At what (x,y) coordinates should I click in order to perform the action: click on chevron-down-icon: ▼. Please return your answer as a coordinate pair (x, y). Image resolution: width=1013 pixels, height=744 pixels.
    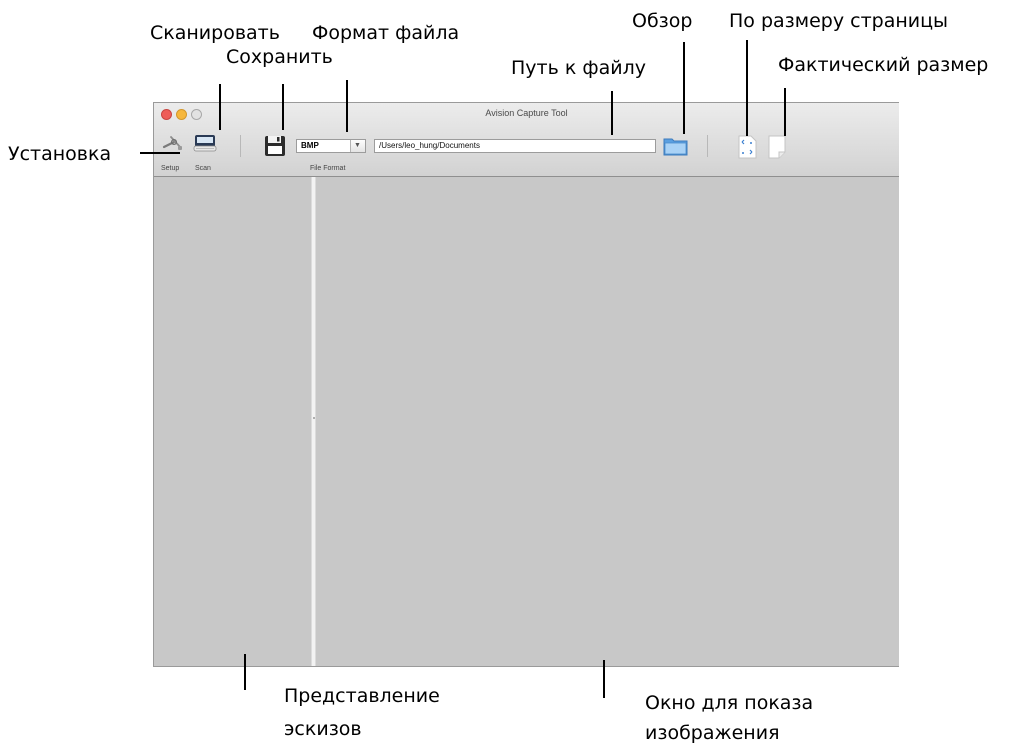
    Looking at the image, I should click on (357, 145).